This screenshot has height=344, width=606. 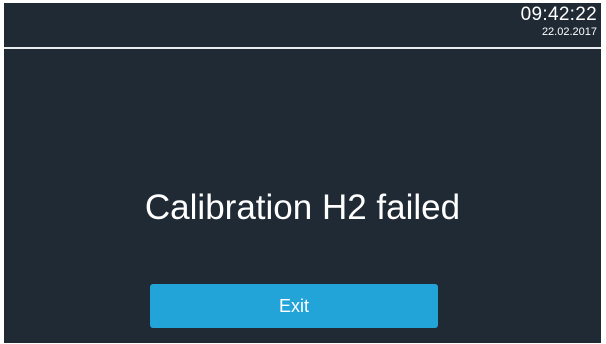 What do you see at coordinates (569, 32) in the screenshot?
I see `clock-date: 22.02.2017` at bounding box center [569, 32].